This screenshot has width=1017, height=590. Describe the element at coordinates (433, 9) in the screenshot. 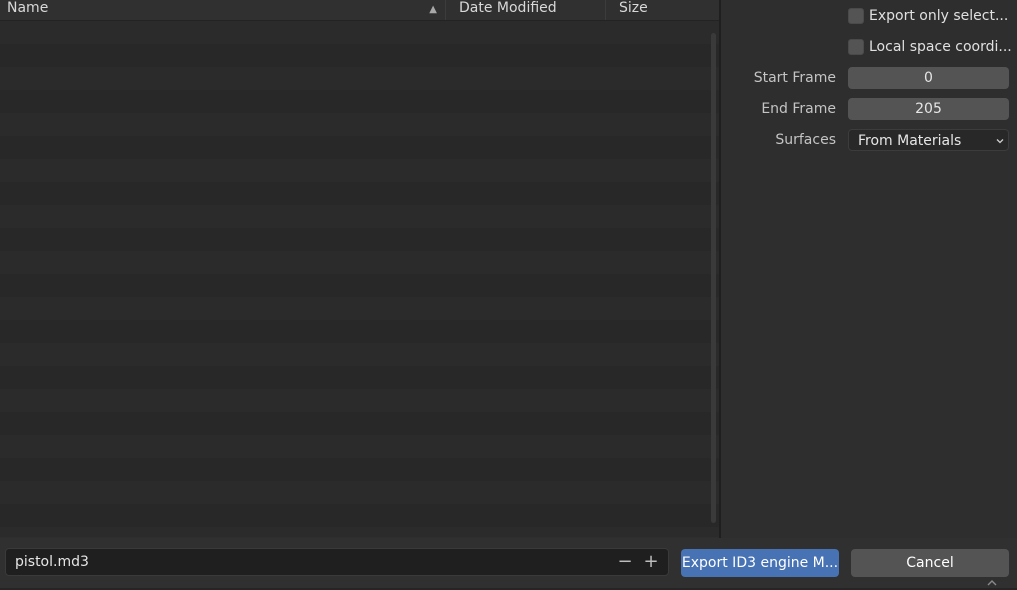

I see `triangle-up-icon: ▲` at that location.